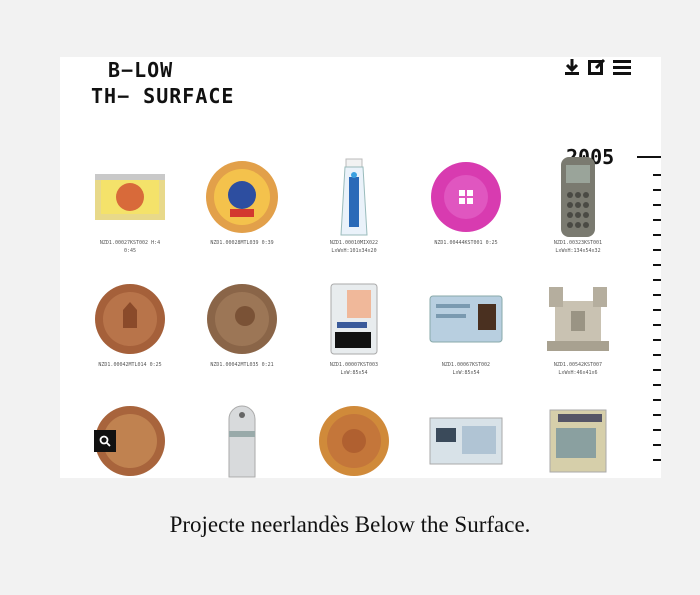 Image resolution: width=700 pixels, height=595 pixels. I want to click on grid-item: NZD1.00323KST001 LxWxH:134x54x32, so click(578, 206).